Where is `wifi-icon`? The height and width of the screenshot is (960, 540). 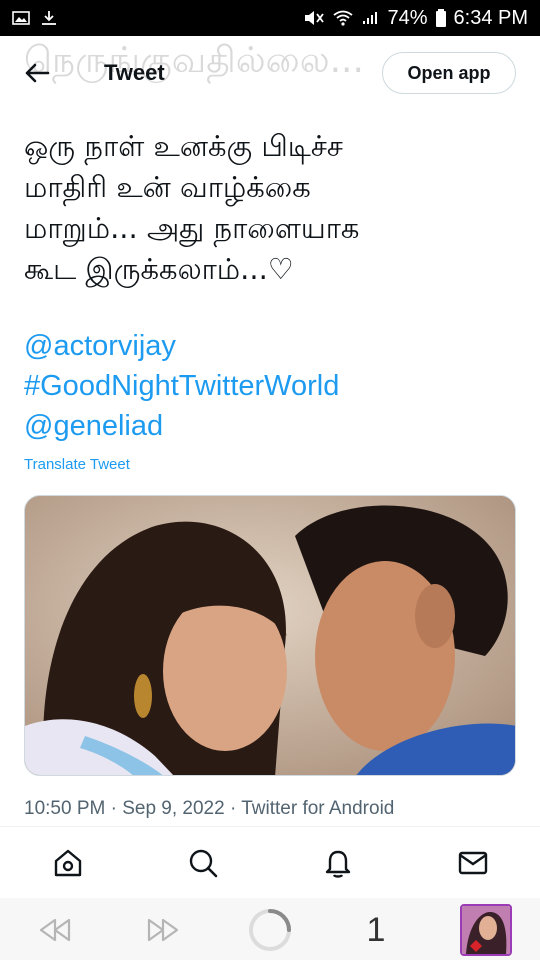 wifi-icon is located at coordinates (343, 18).